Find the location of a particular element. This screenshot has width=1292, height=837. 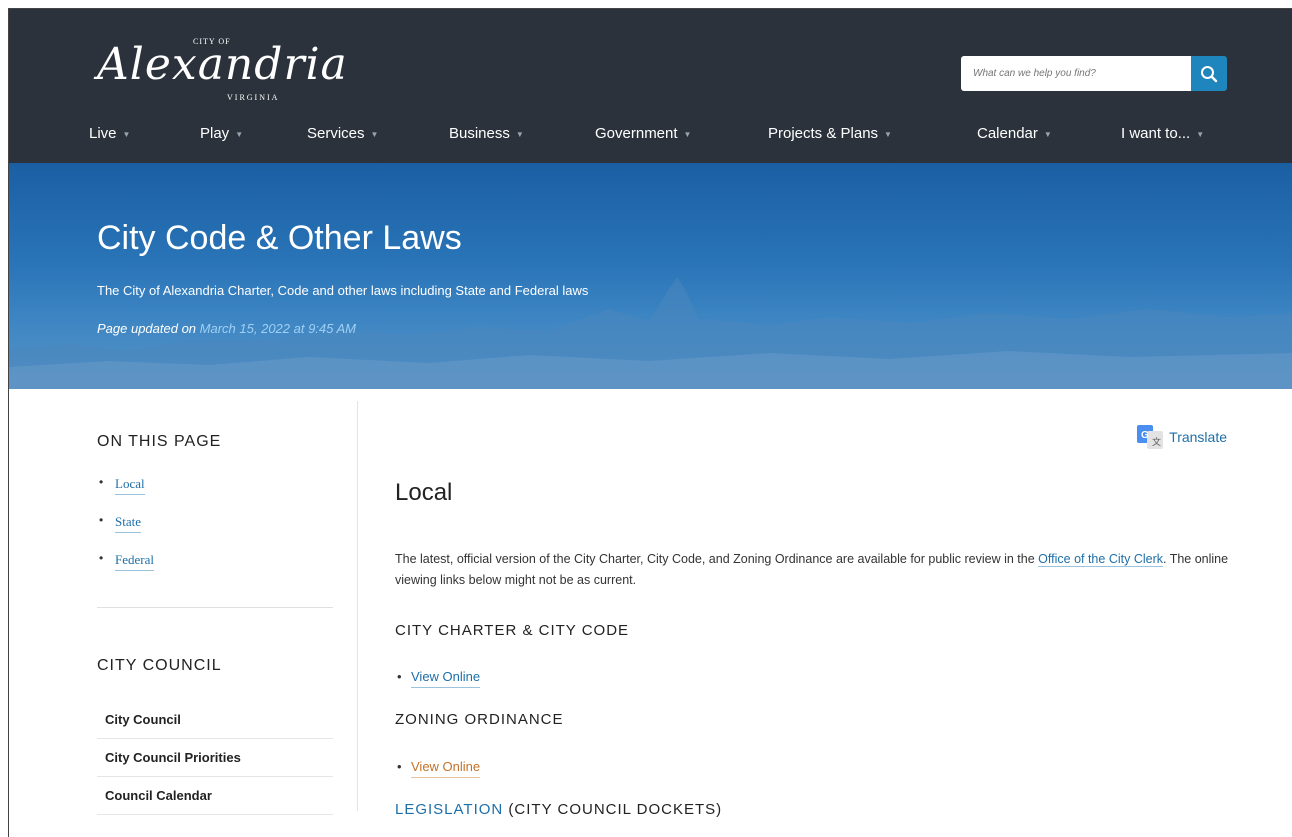

nav-item-play: Play ▼ is located at coordinates (221, 133).